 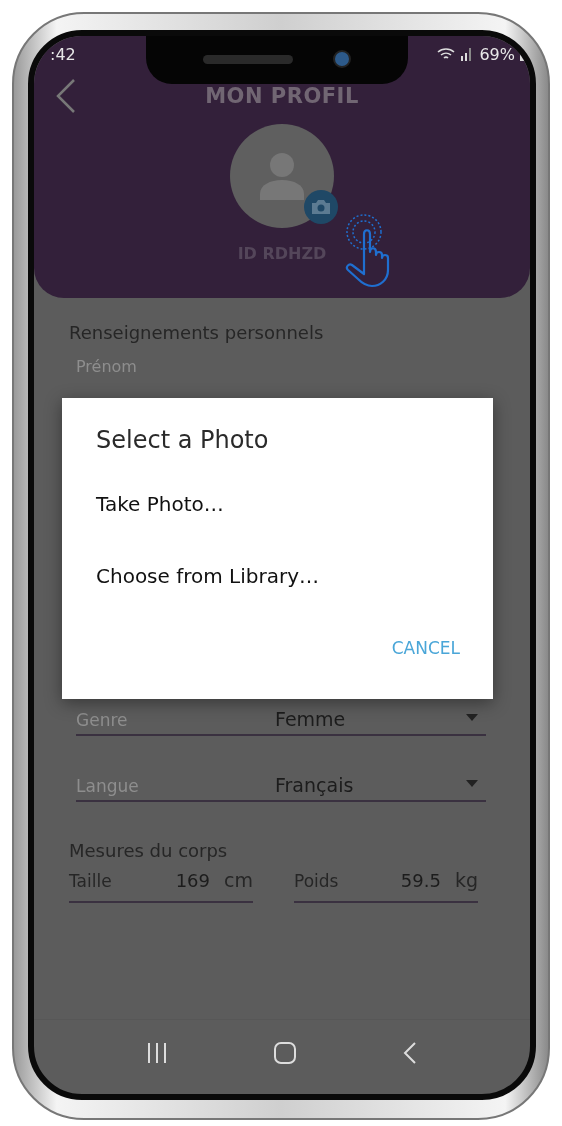 What do you see at coordinates (157, 1053) in the screenshot?
I see `recent-apps-icon` at bounding box center [157, 1053].